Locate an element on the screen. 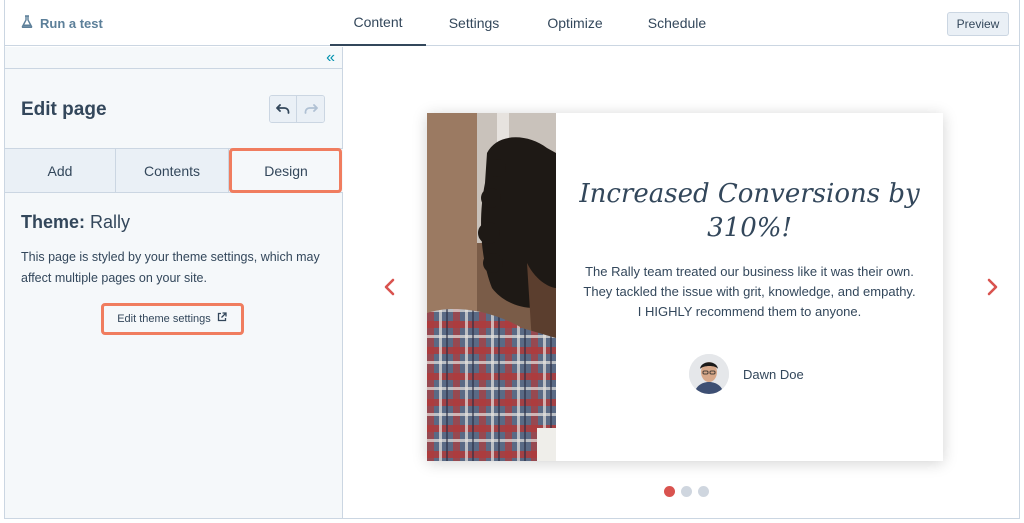 The image size is (1024, 523). sidebar-tab-design: Design is located at coordinates (286, 170).